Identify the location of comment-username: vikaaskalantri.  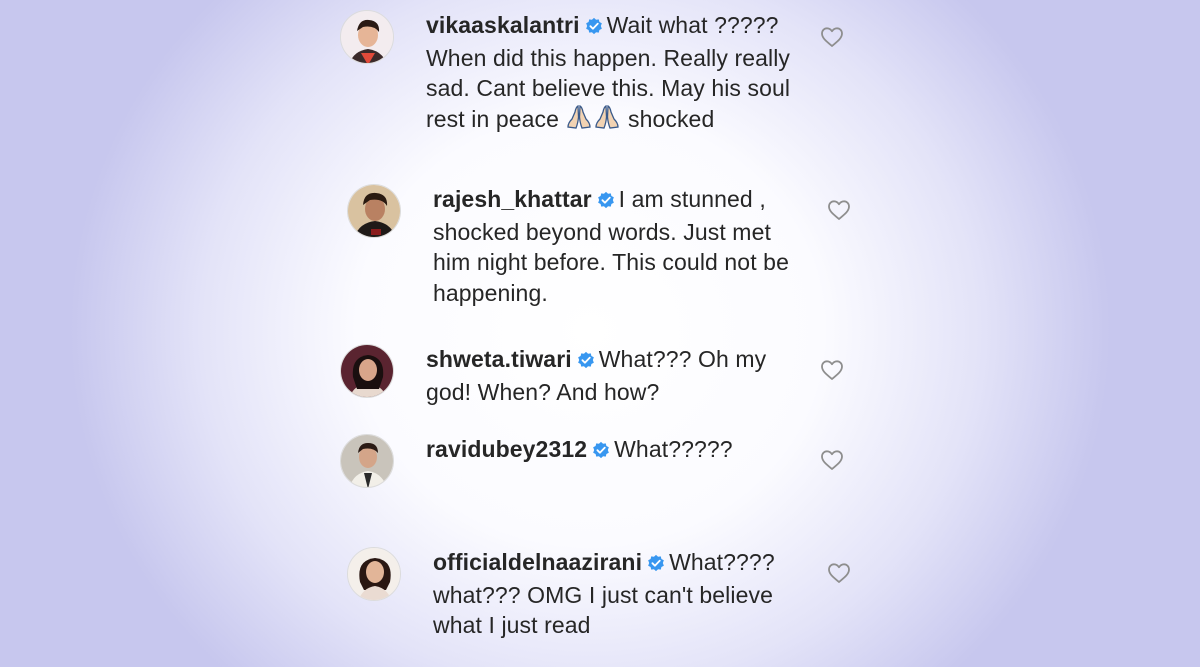
(503, 25).